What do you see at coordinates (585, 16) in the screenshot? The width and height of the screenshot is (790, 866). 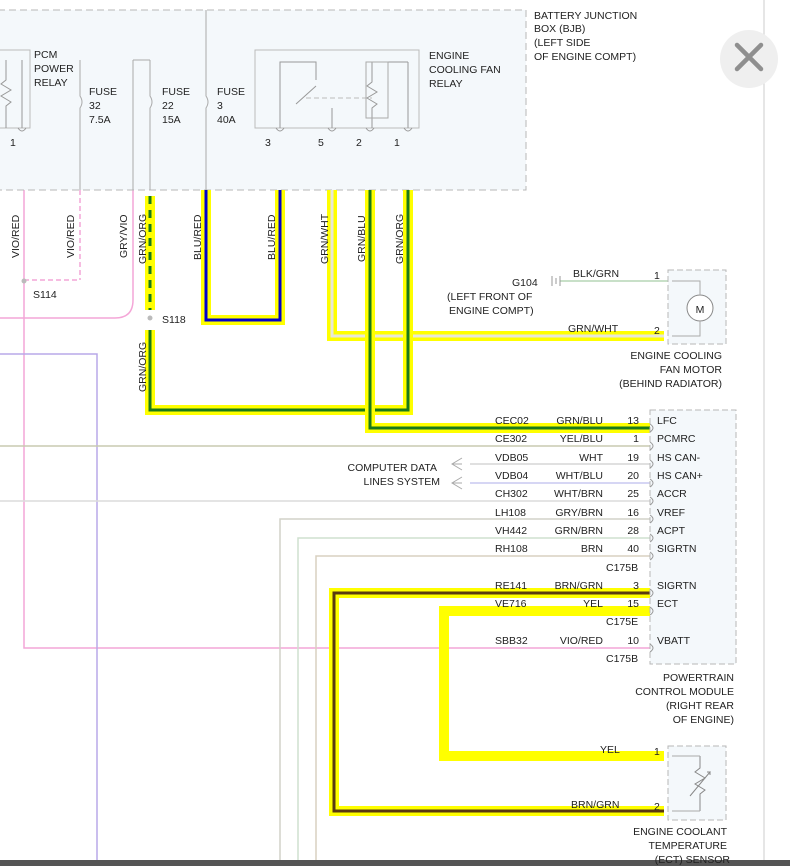 I see `bjb-title-line: BATTERY JUNCTION` at bounding box center [585, 16].